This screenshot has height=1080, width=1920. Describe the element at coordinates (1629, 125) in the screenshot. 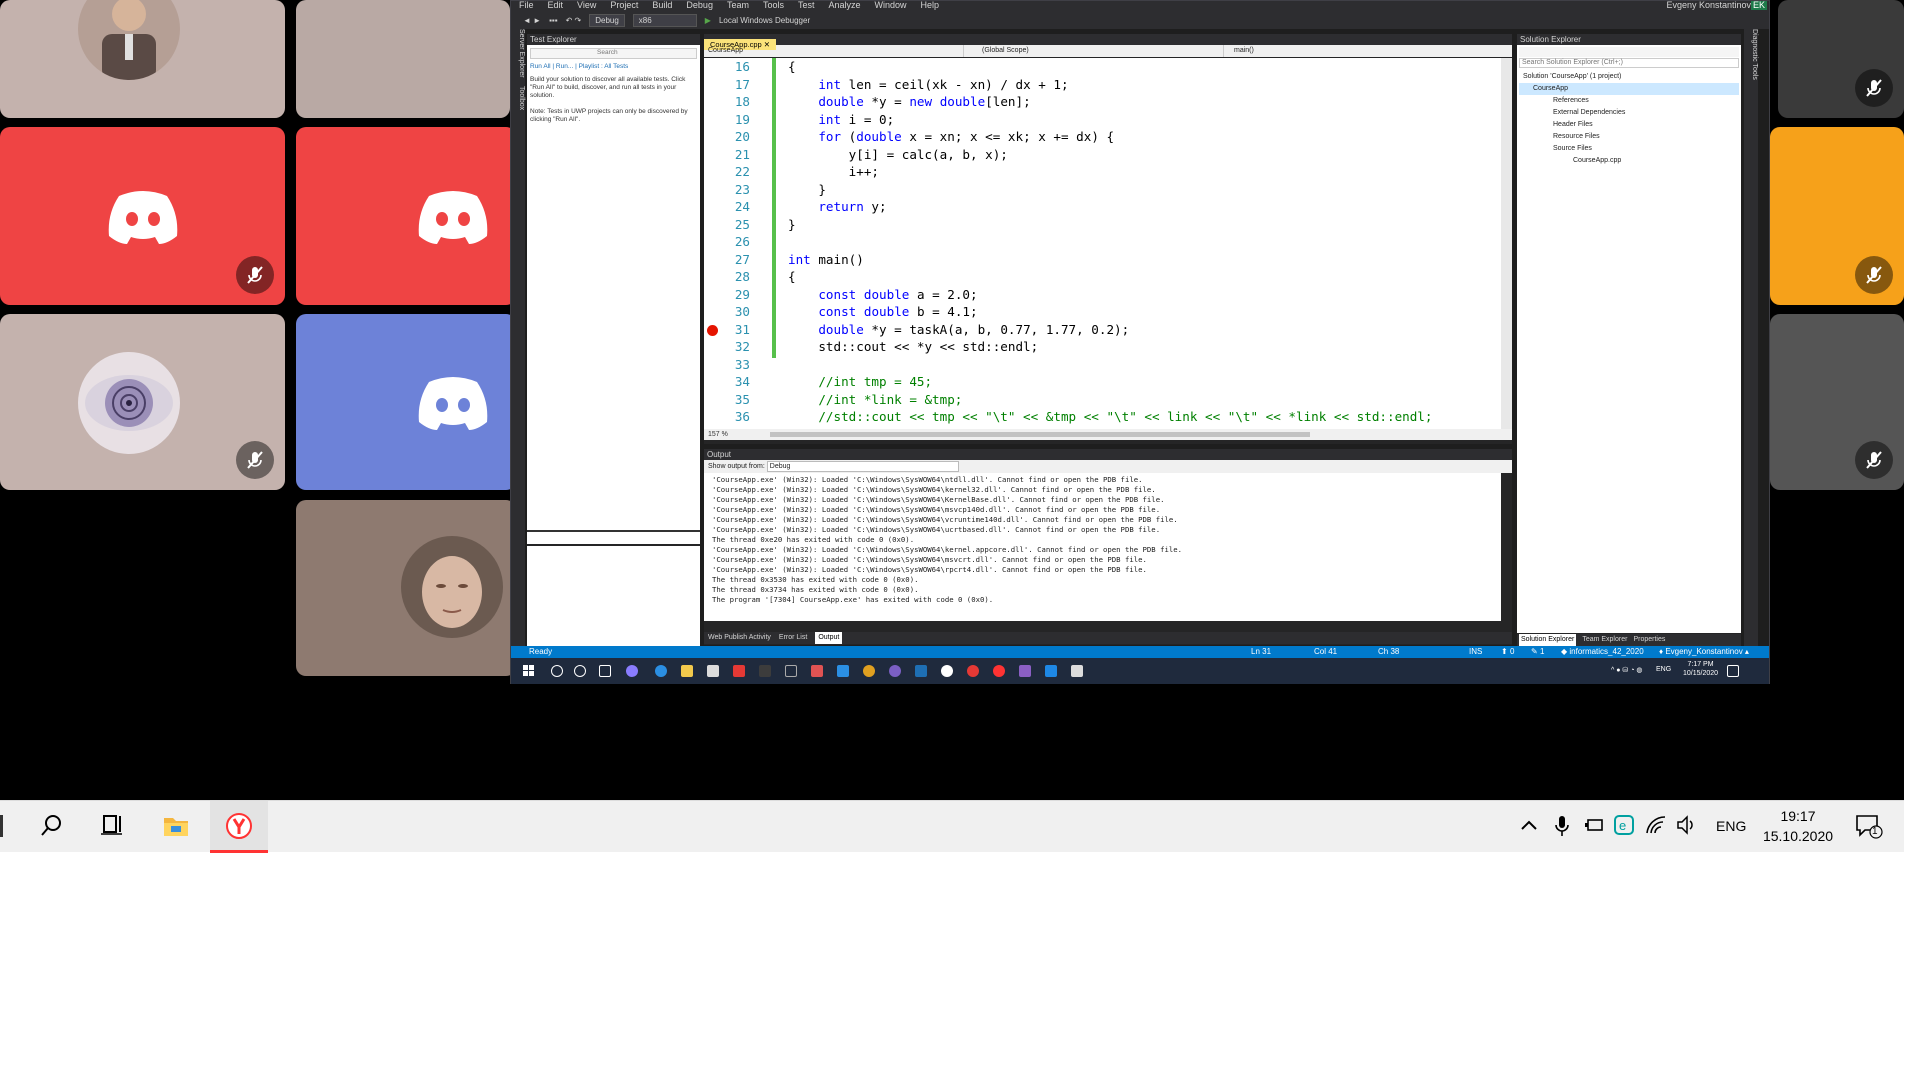

I see `tree-header-files: Header Files` at that location.